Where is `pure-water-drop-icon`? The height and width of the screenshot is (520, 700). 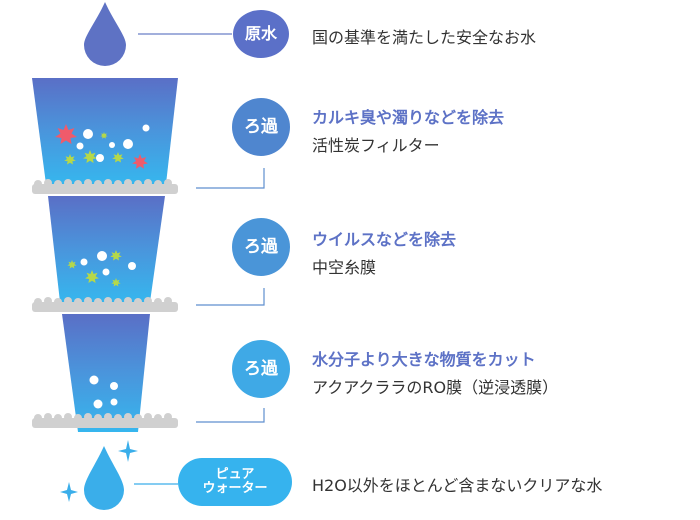 pure-water-drop-icon is located at coordinates (104, 478).